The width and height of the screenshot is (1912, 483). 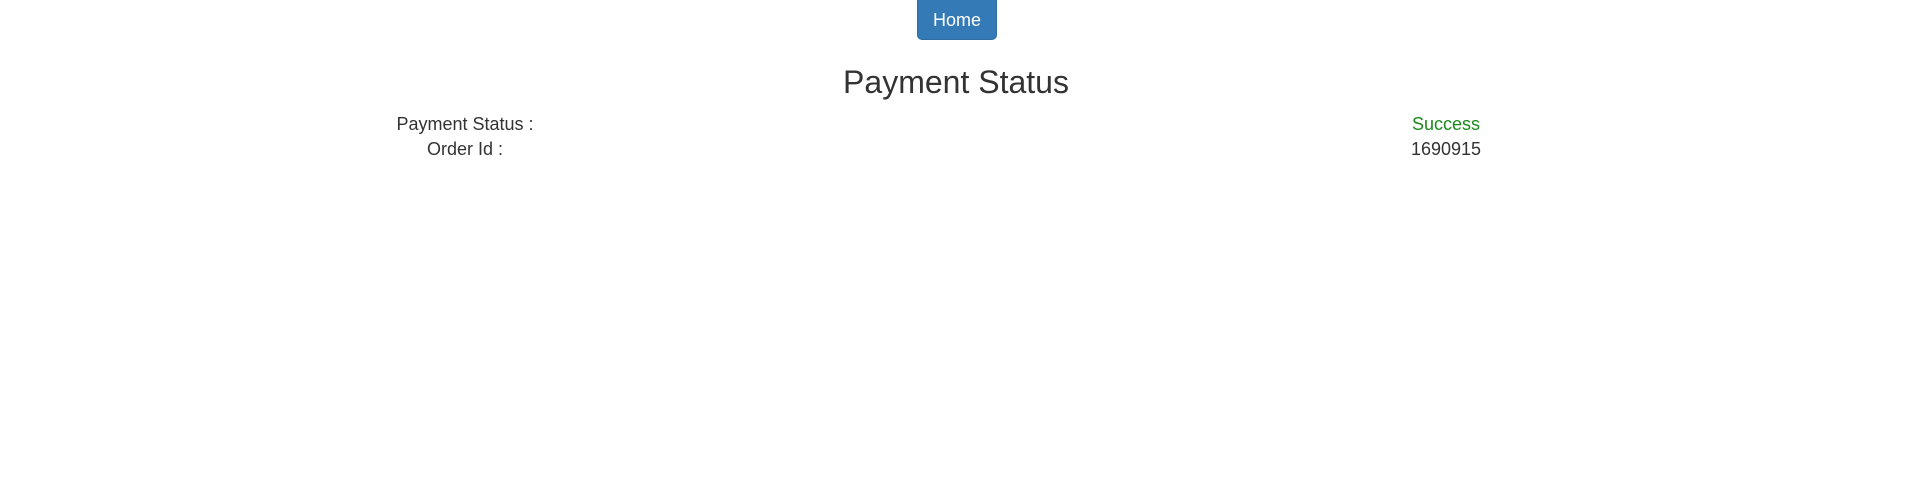 What do you see at coordinates (465, 149) in the screenshot?
I see `order-id-label: Order Id :` at bounding box center [465, 149].